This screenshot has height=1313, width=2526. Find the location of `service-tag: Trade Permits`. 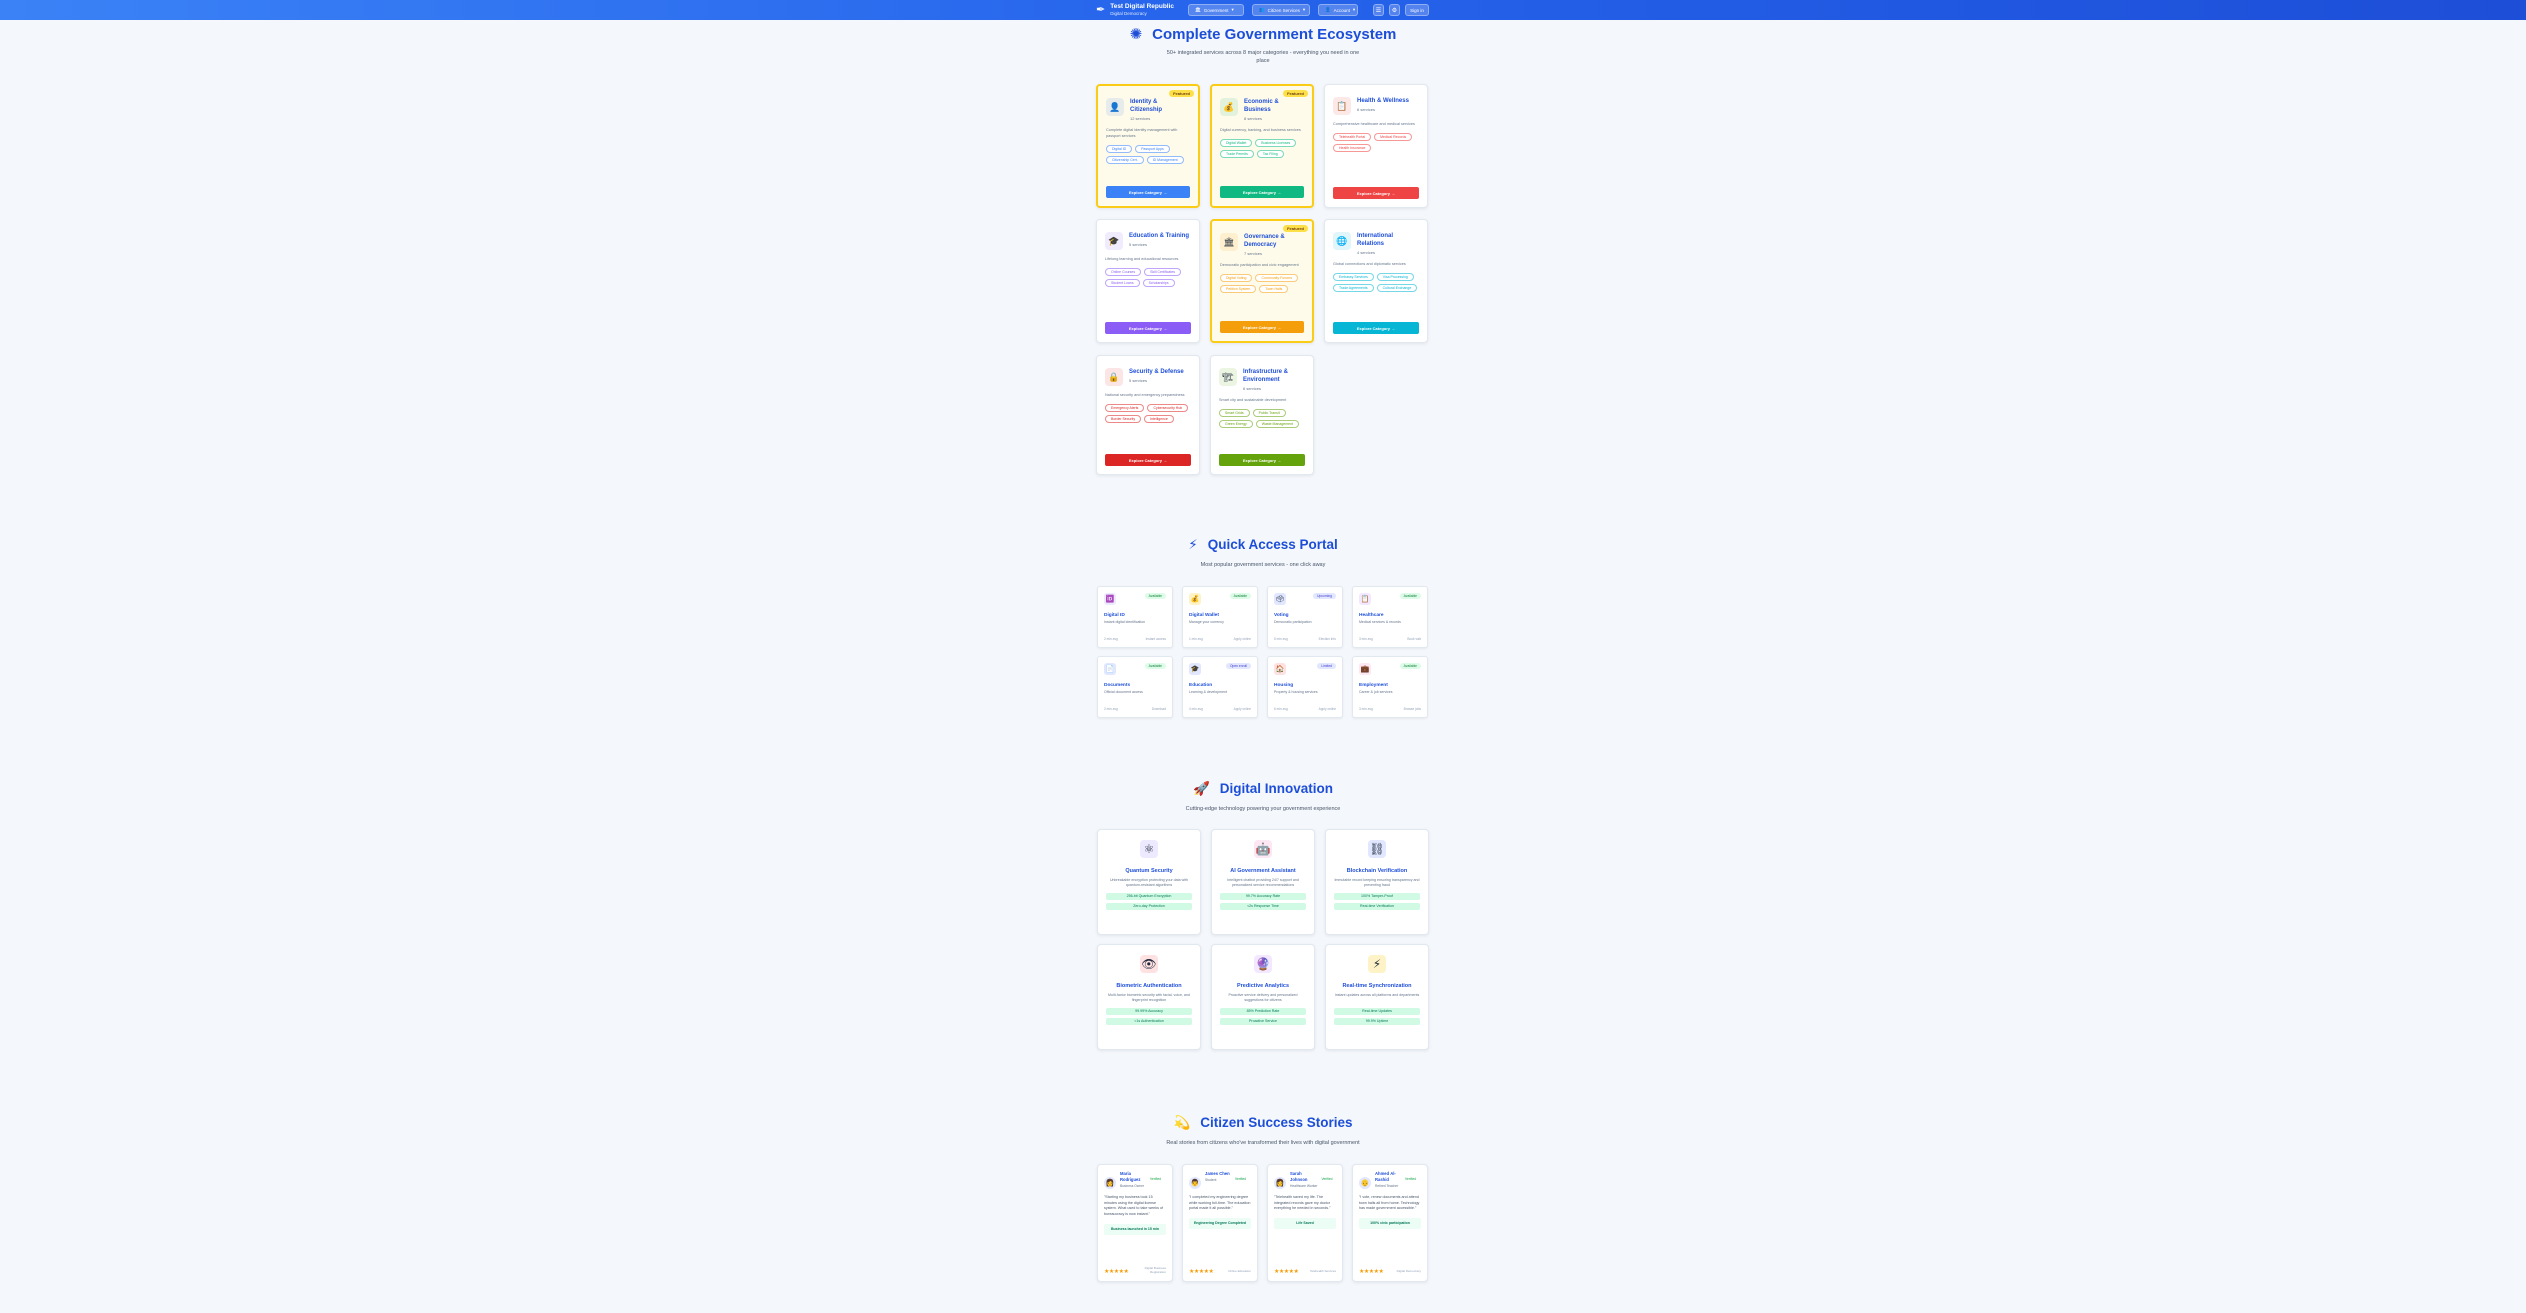

service-tag: Trade Permits is located at coordinates (1237, 153).